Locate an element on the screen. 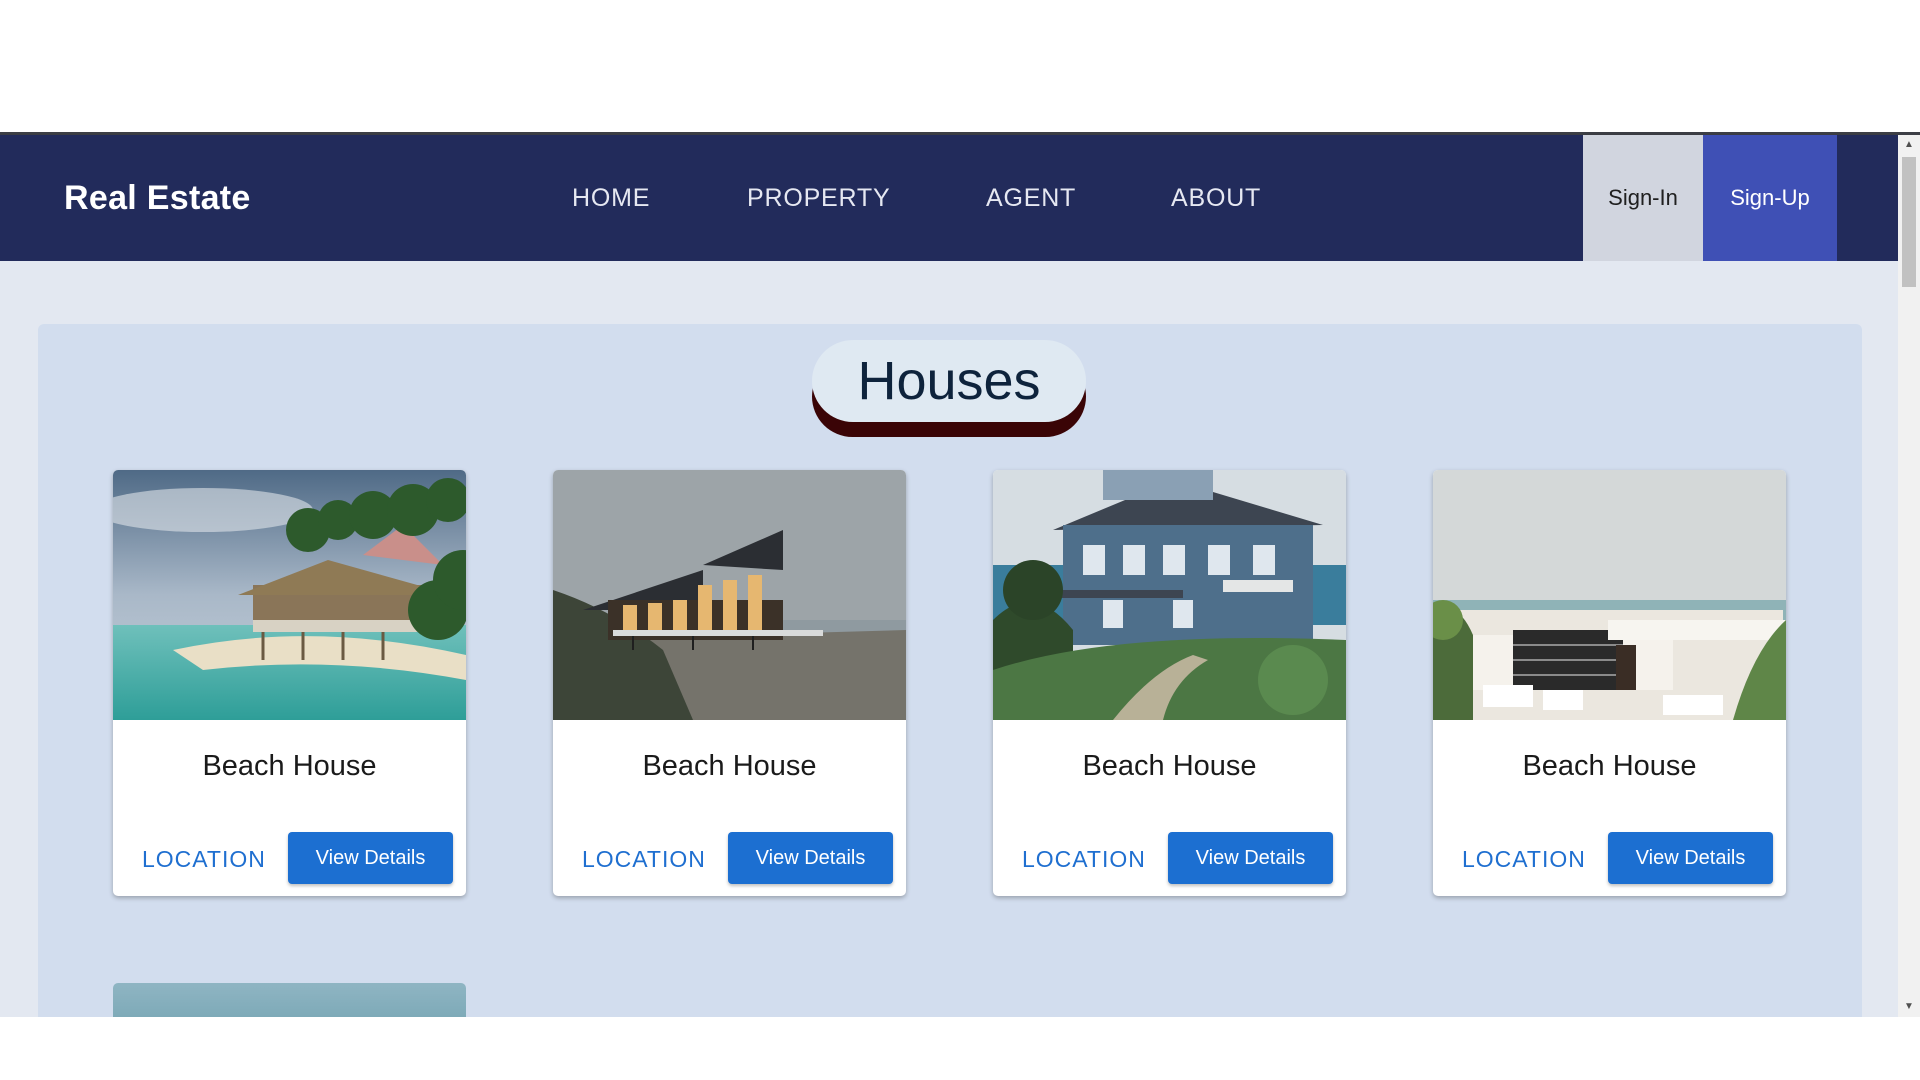 Image resolution: width=1920 pixels, height=1080 pixels. property-card-partial is located at coordinates (289, 1000).